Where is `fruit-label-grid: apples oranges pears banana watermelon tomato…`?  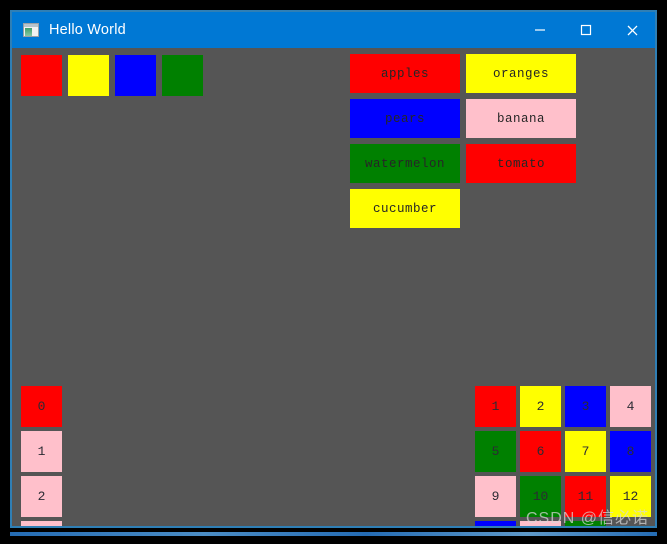
fruit-label-grid: apples oranges pears banana watermelon tomato… is located at coordinates (463, 141).